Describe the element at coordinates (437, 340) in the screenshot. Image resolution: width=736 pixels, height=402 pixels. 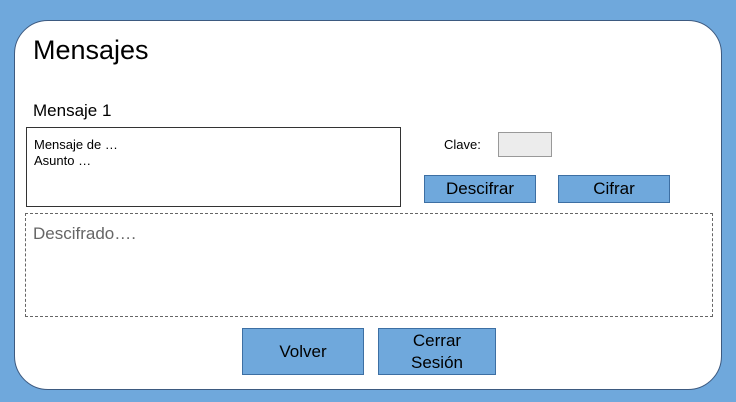
I see `logout-label-line1: Cerrar` at that location.